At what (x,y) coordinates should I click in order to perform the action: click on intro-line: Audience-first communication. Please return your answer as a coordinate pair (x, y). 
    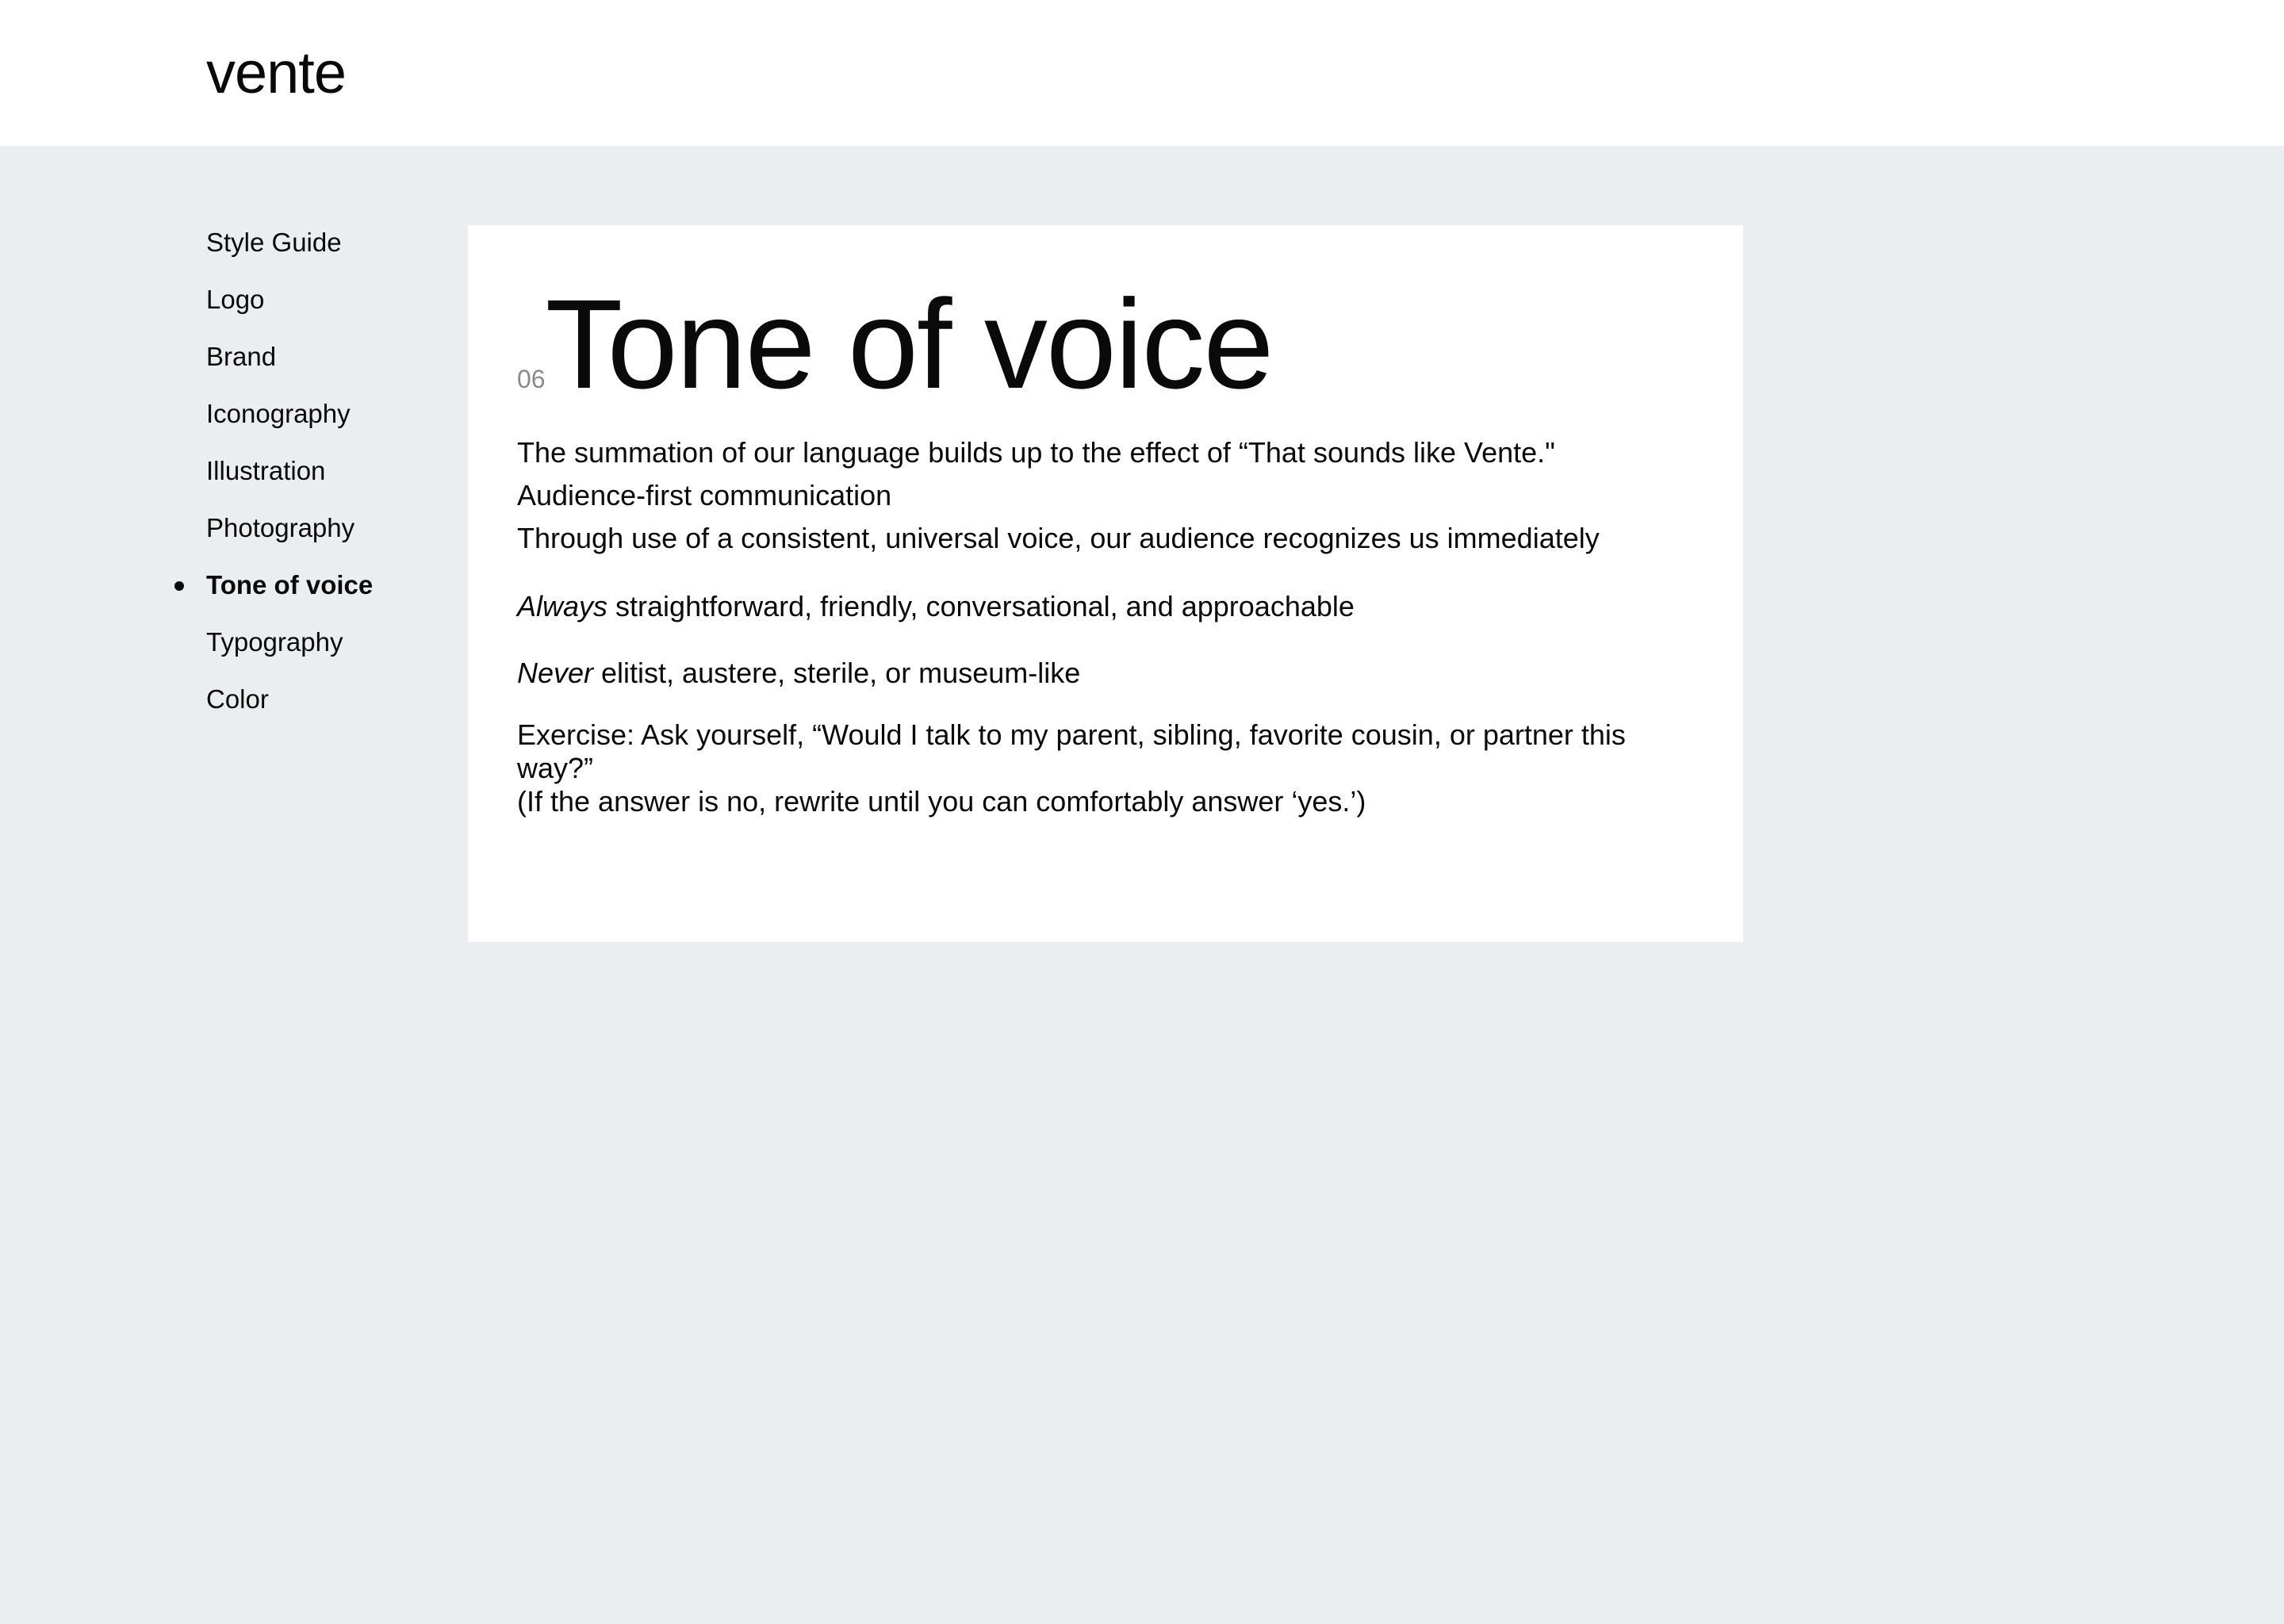
    Looking at the image, I should click on (704, 495).